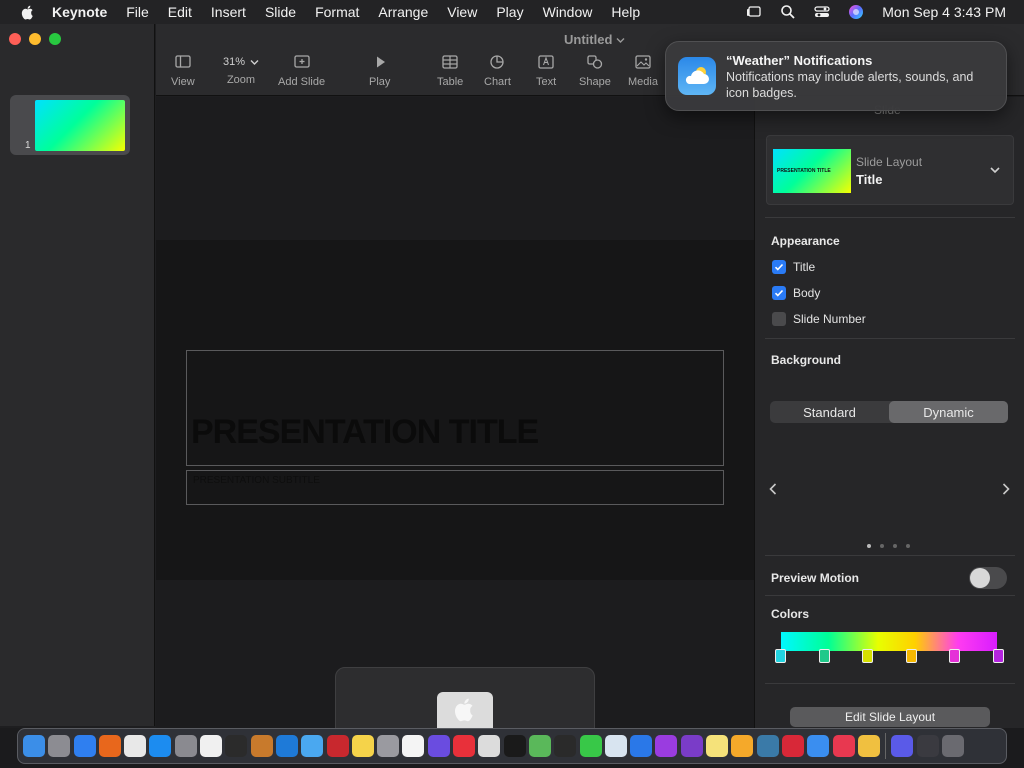 This screenshot has height=768, width=1024. What do you see at coordinates (413, 746) in the screenshot?
I see `reminders-icon` at bounding box center [413, 746].